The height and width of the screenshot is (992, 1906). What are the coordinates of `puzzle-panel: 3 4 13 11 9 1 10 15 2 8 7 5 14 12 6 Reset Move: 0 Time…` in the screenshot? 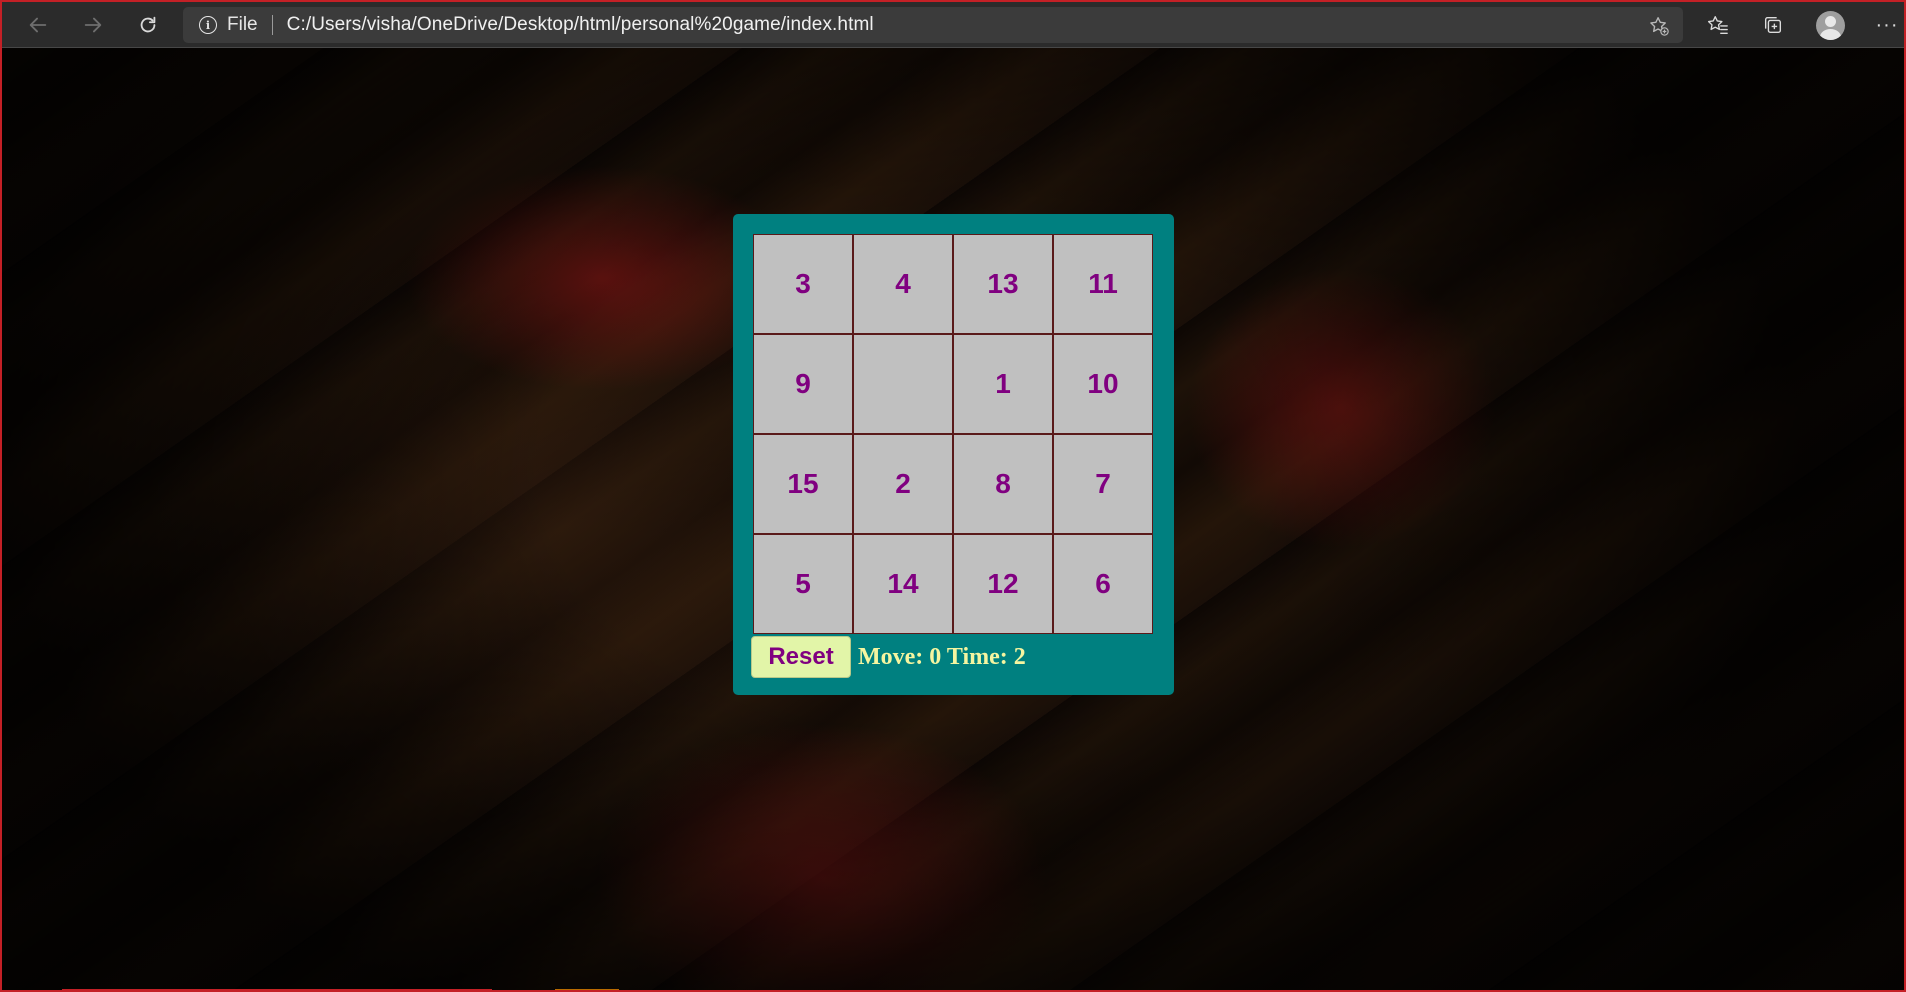 It's located at (953, 454).